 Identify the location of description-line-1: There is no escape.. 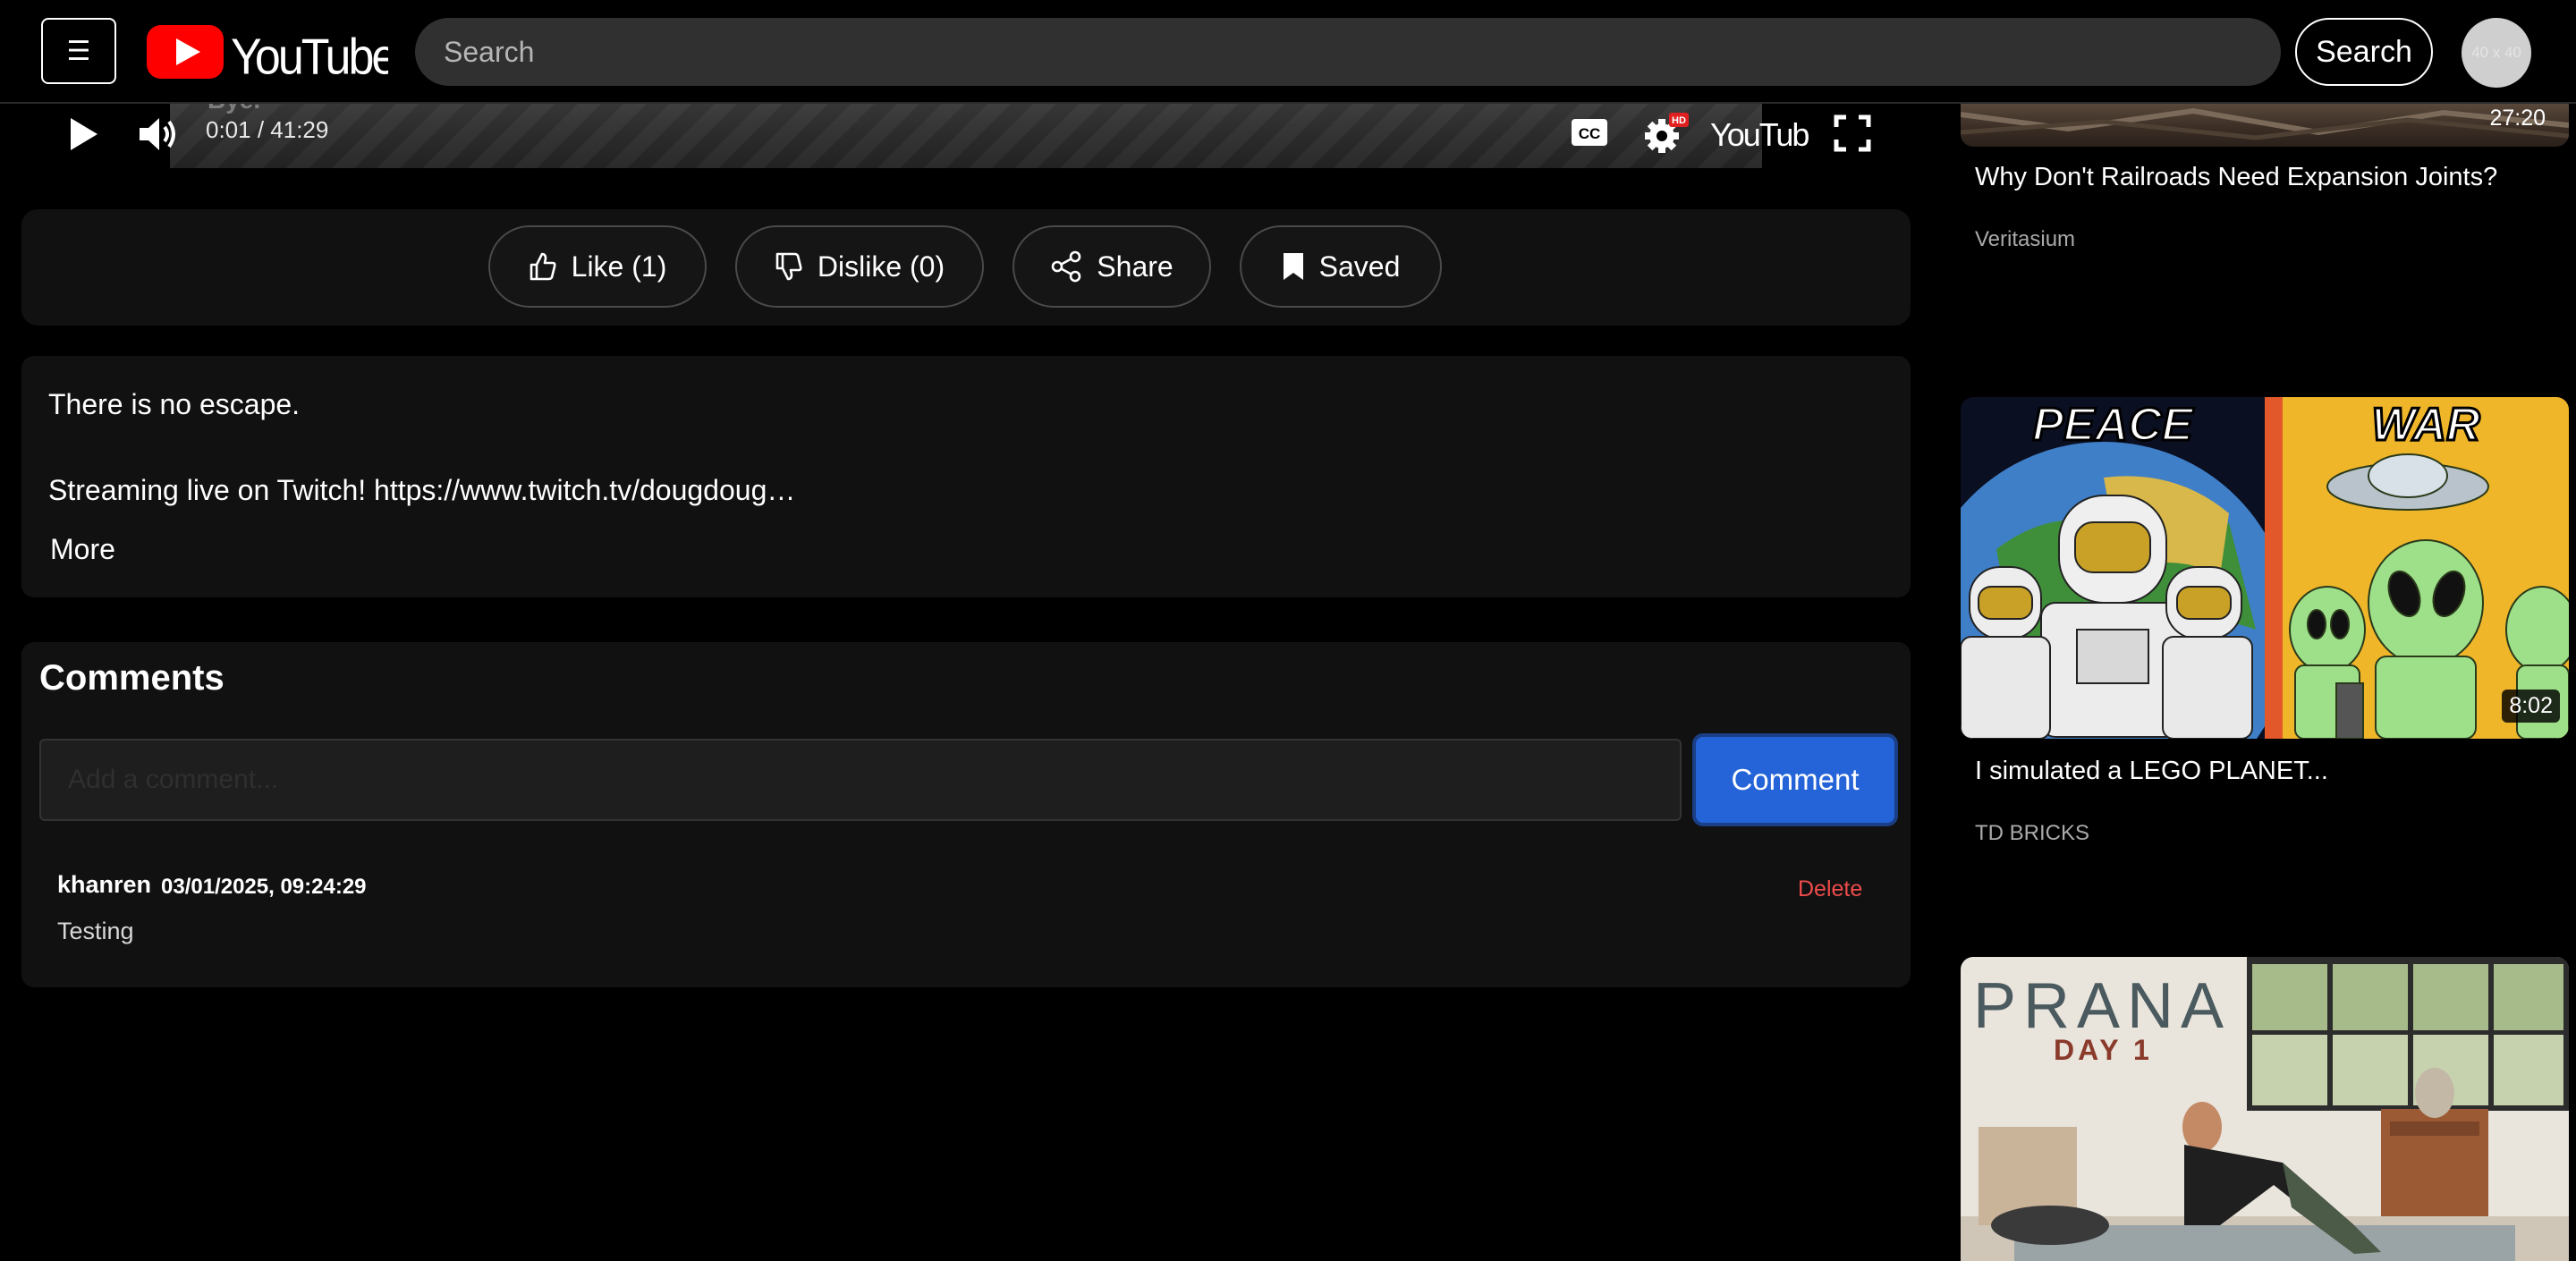
(174, 404).